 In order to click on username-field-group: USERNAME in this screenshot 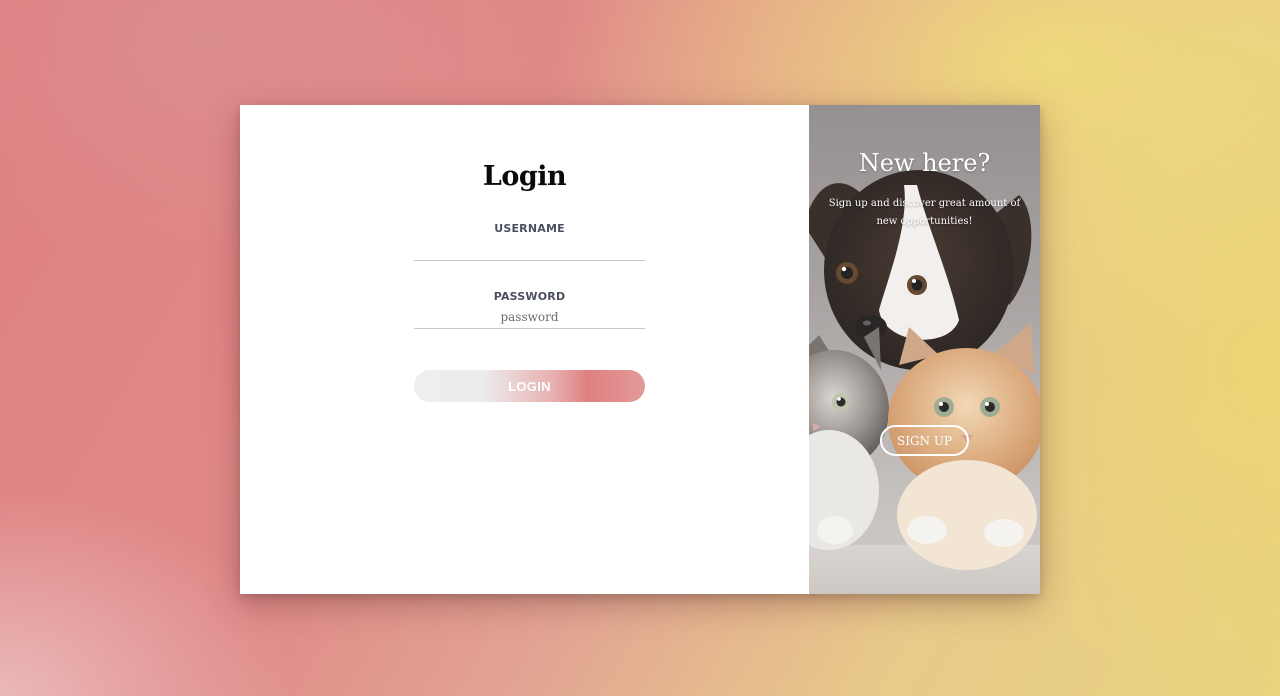, I will do `click(529, 241)`.